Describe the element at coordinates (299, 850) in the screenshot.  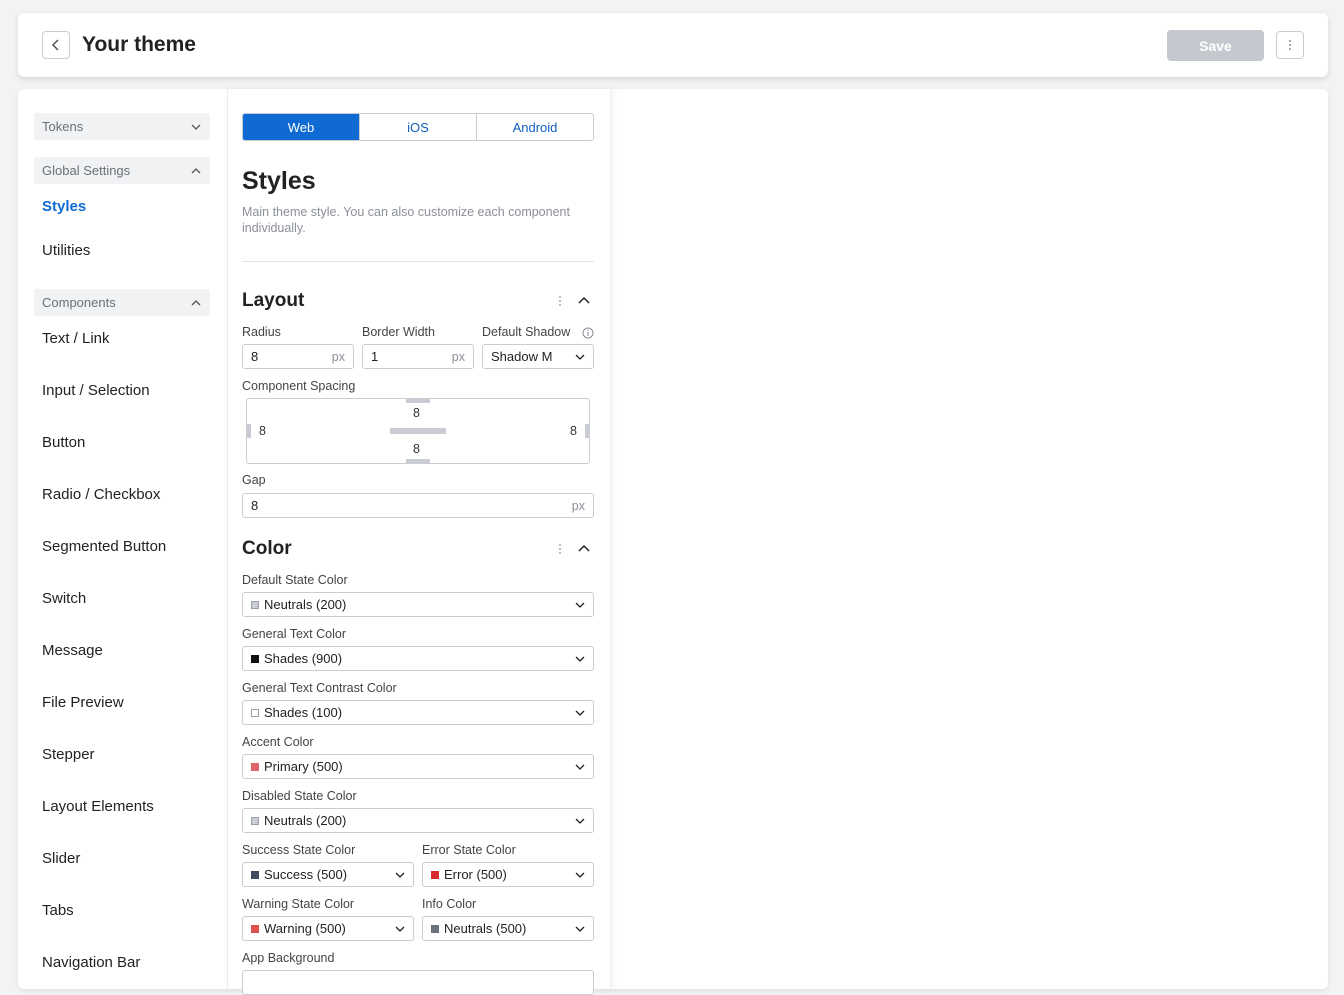
I see `success-state-color-label: Success State Color` at that location.